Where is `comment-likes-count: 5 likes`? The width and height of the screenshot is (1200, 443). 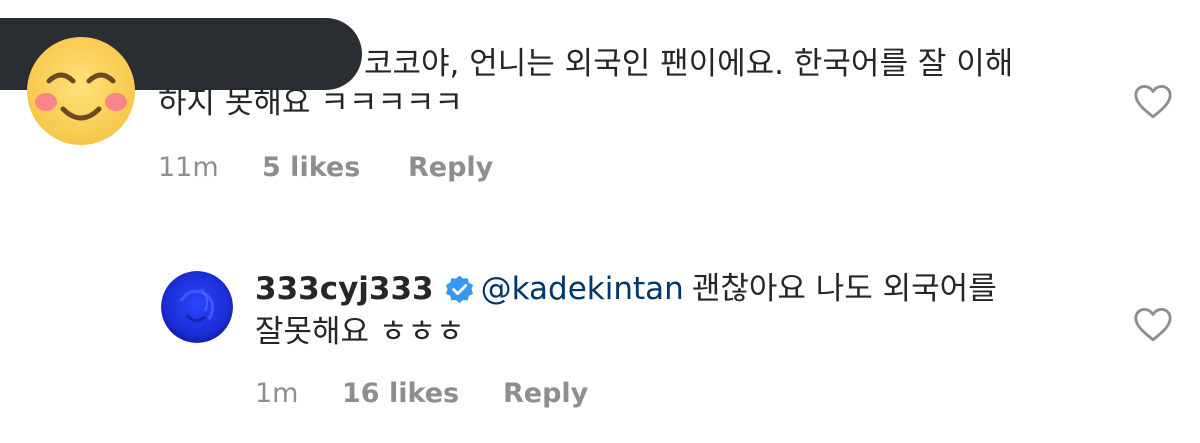 comment-likes-count: 5 likes is located at coordinates (311, 167).